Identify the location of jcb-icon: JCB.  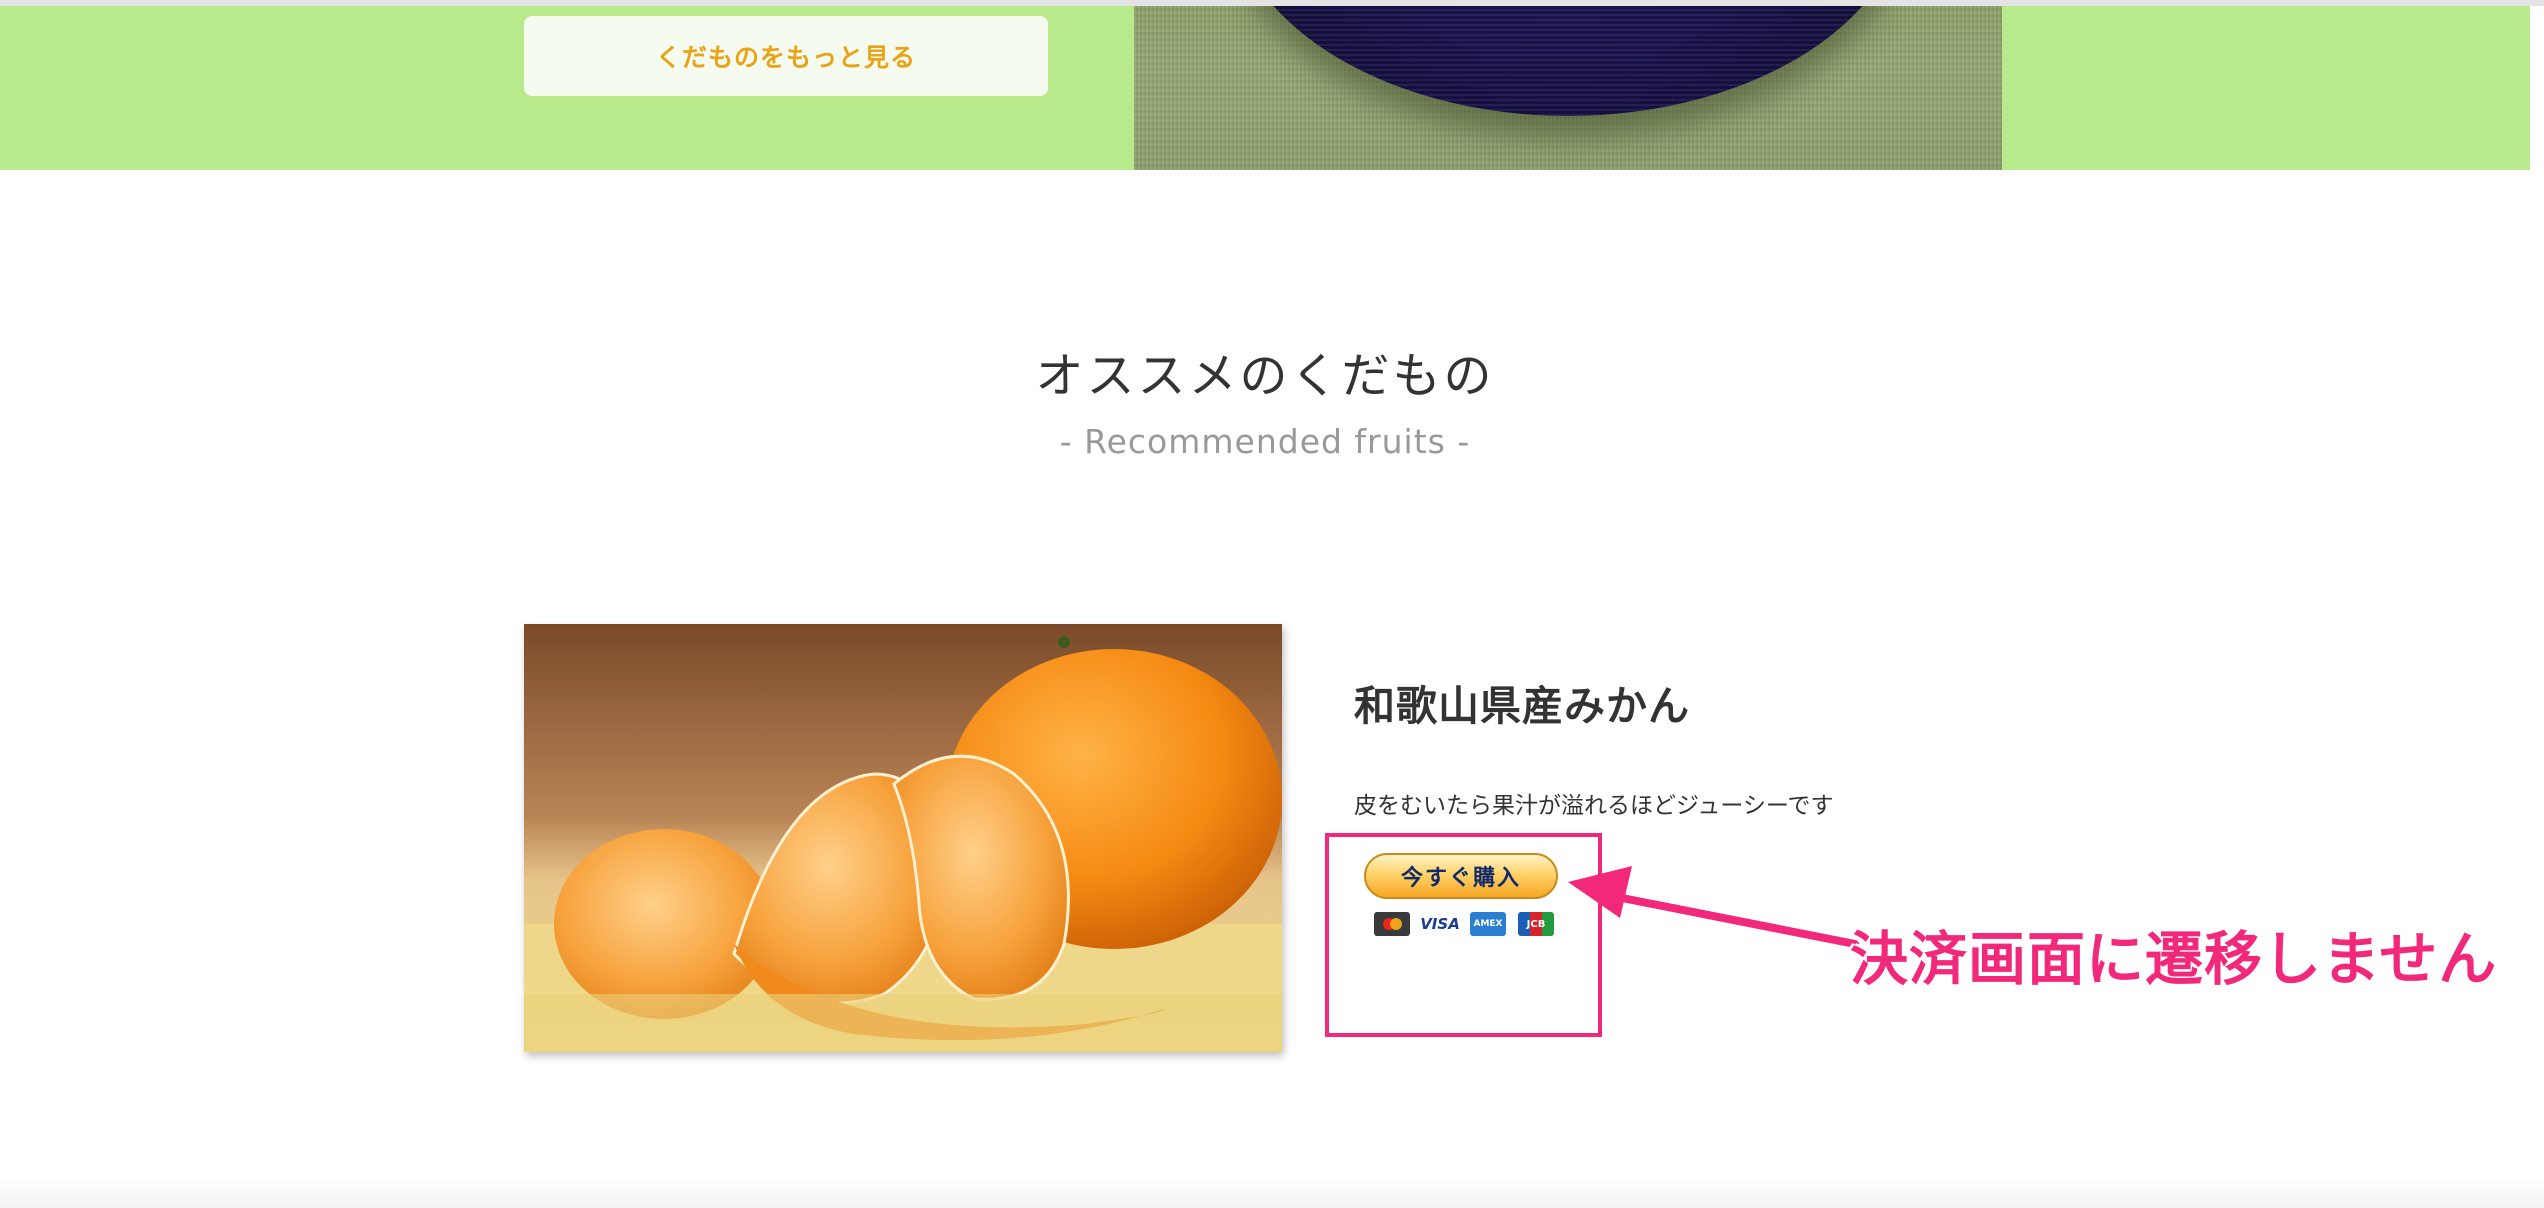
(1536, 924).